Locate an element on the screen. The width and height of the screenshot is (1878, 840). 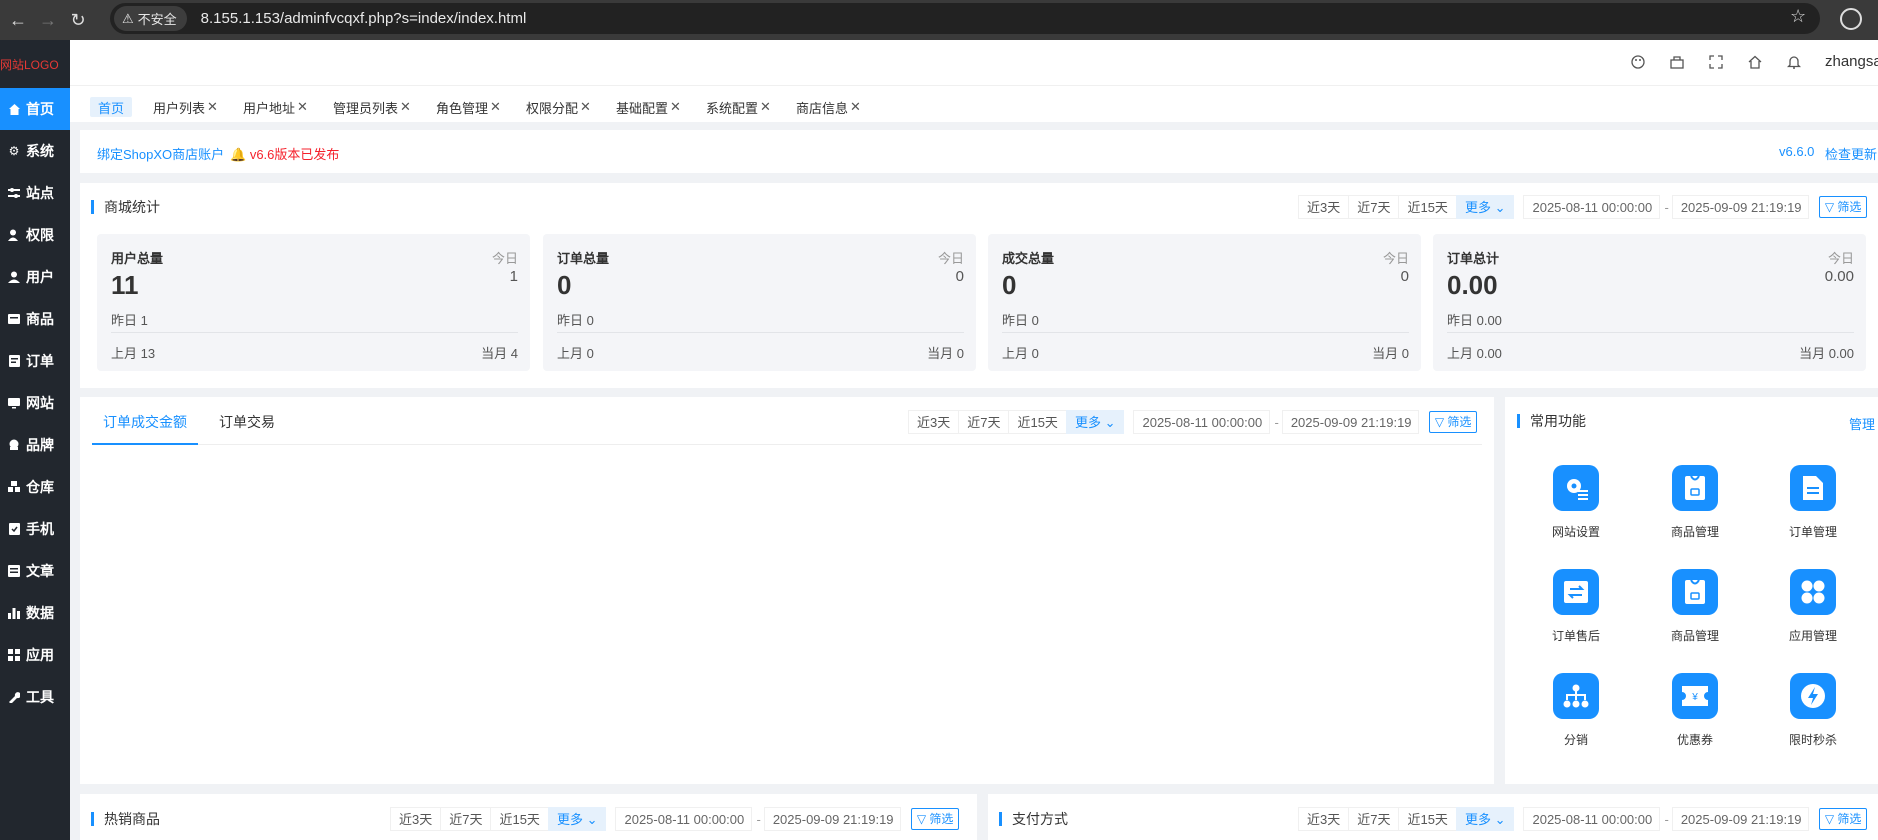
sidebar-item-permission: 权限 is located at coordinates (35, 235).